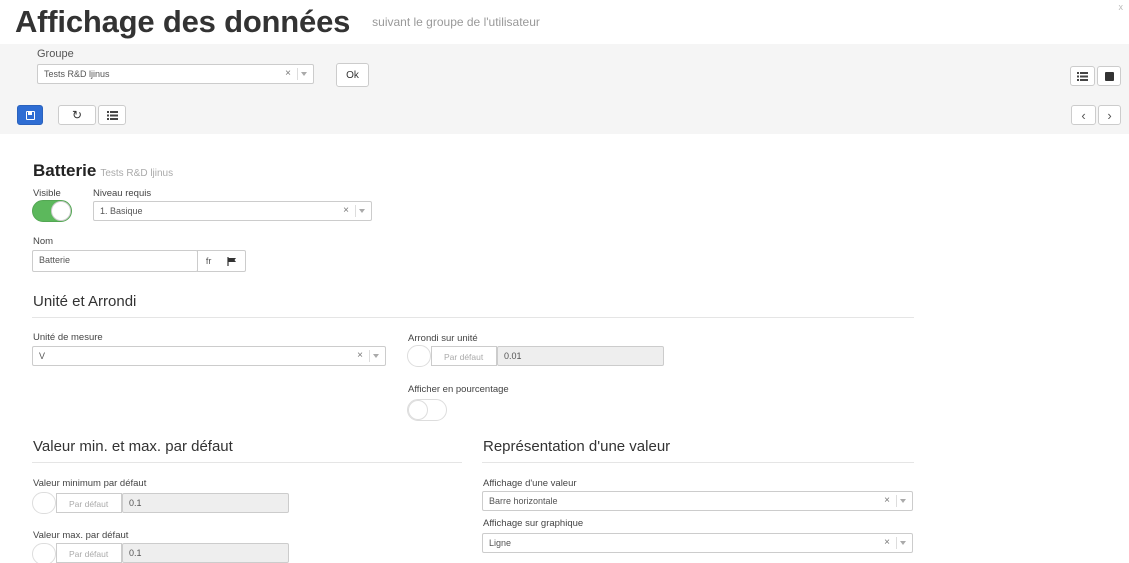  What do you see at coordinates (183, 21) in the screenshot?
I see `page-title: Affichage des données` at bounding box center [183, 21].